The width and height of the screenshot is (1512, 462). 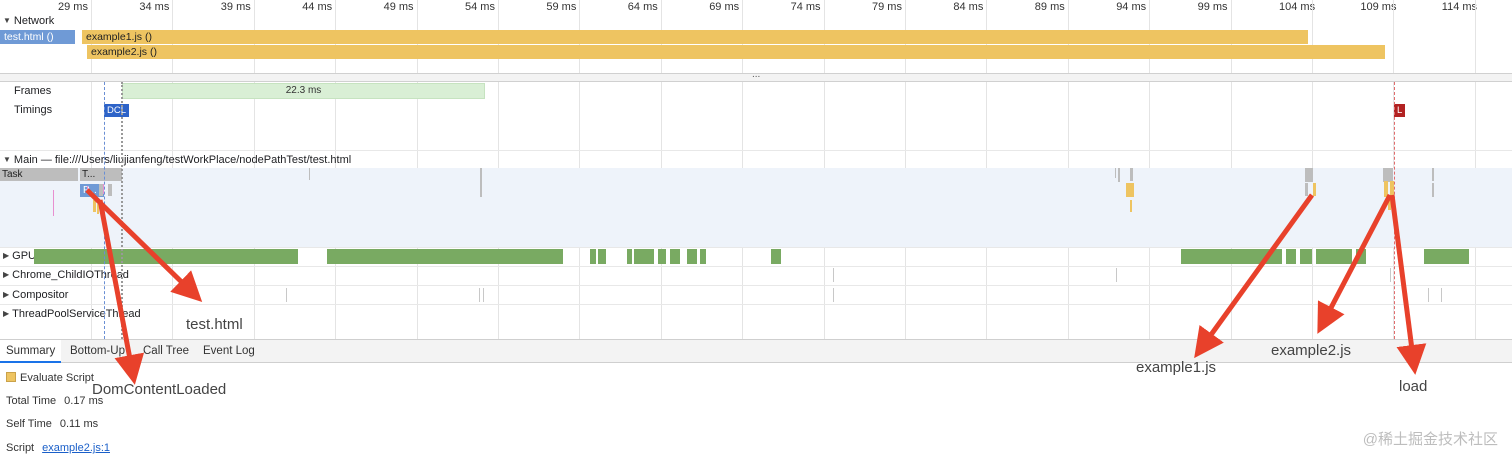 What do you see at coordinates (1378, 7) in the screenshot?
I see `ruler-tick-label: 109 ms` at bounding box center [1378, 7].